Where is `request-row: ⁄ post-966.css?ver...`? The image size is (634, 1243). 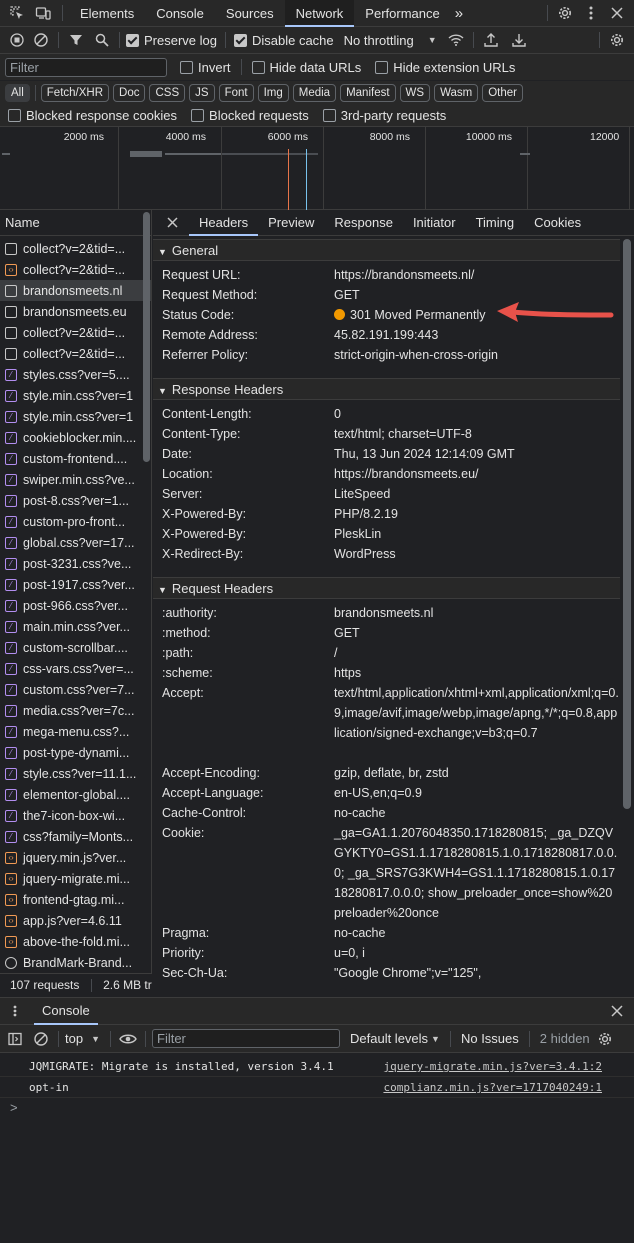
request-row: ⁄ post-966.css?ver... is located at coordinates (75, 605).